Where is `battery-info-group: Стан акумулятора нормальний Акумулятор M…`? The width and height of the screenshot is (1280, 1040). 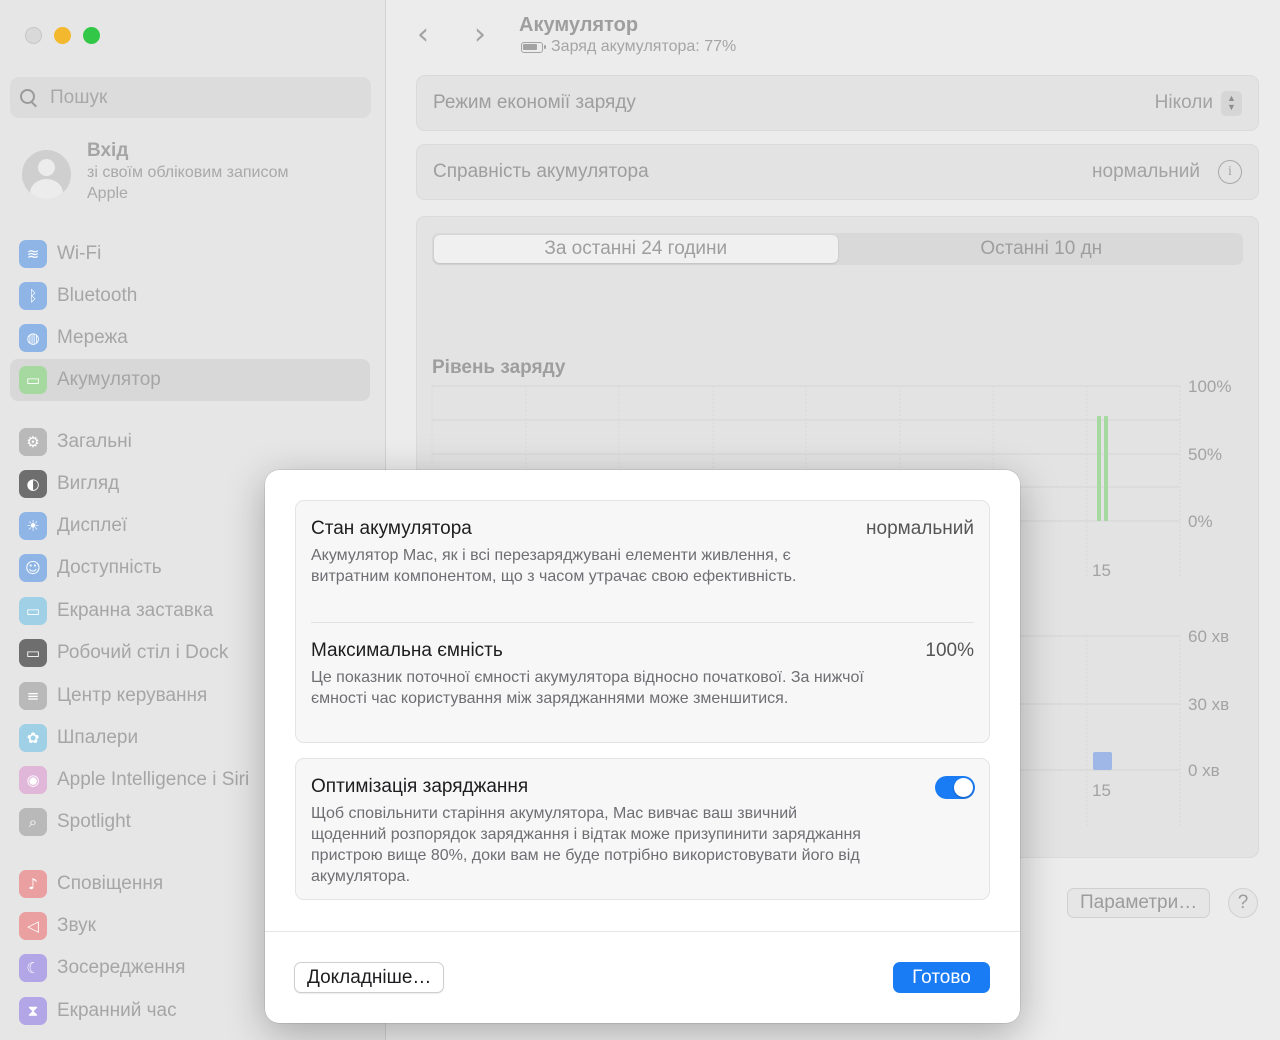 battery-info-group: Стан акумулятора нормальний Акумулятор M… is located at coordinates (642, 621).